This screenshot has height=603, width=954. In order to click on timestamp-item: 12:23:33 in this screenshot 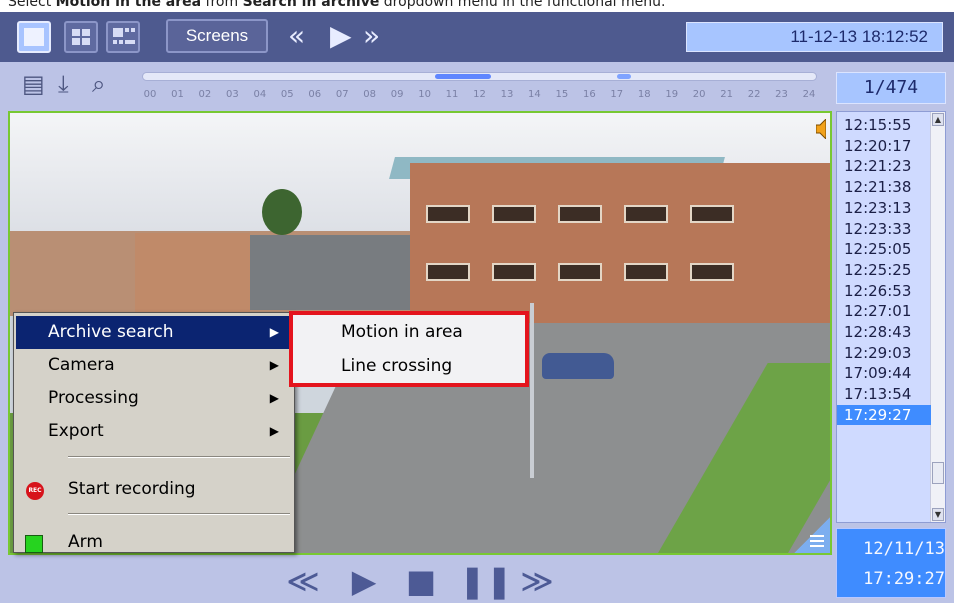, I will do `click(884, 229)`.